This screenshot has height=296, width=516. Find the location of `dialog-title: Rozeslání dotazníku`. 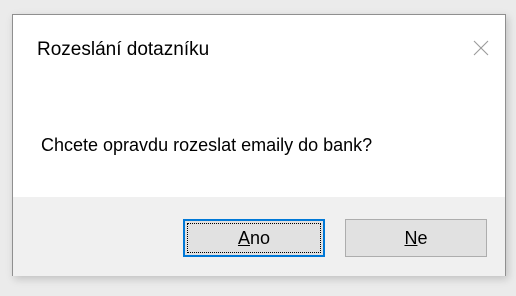

dialog-title: Rozeslání dotazníku is located at coordinates (123, 49).